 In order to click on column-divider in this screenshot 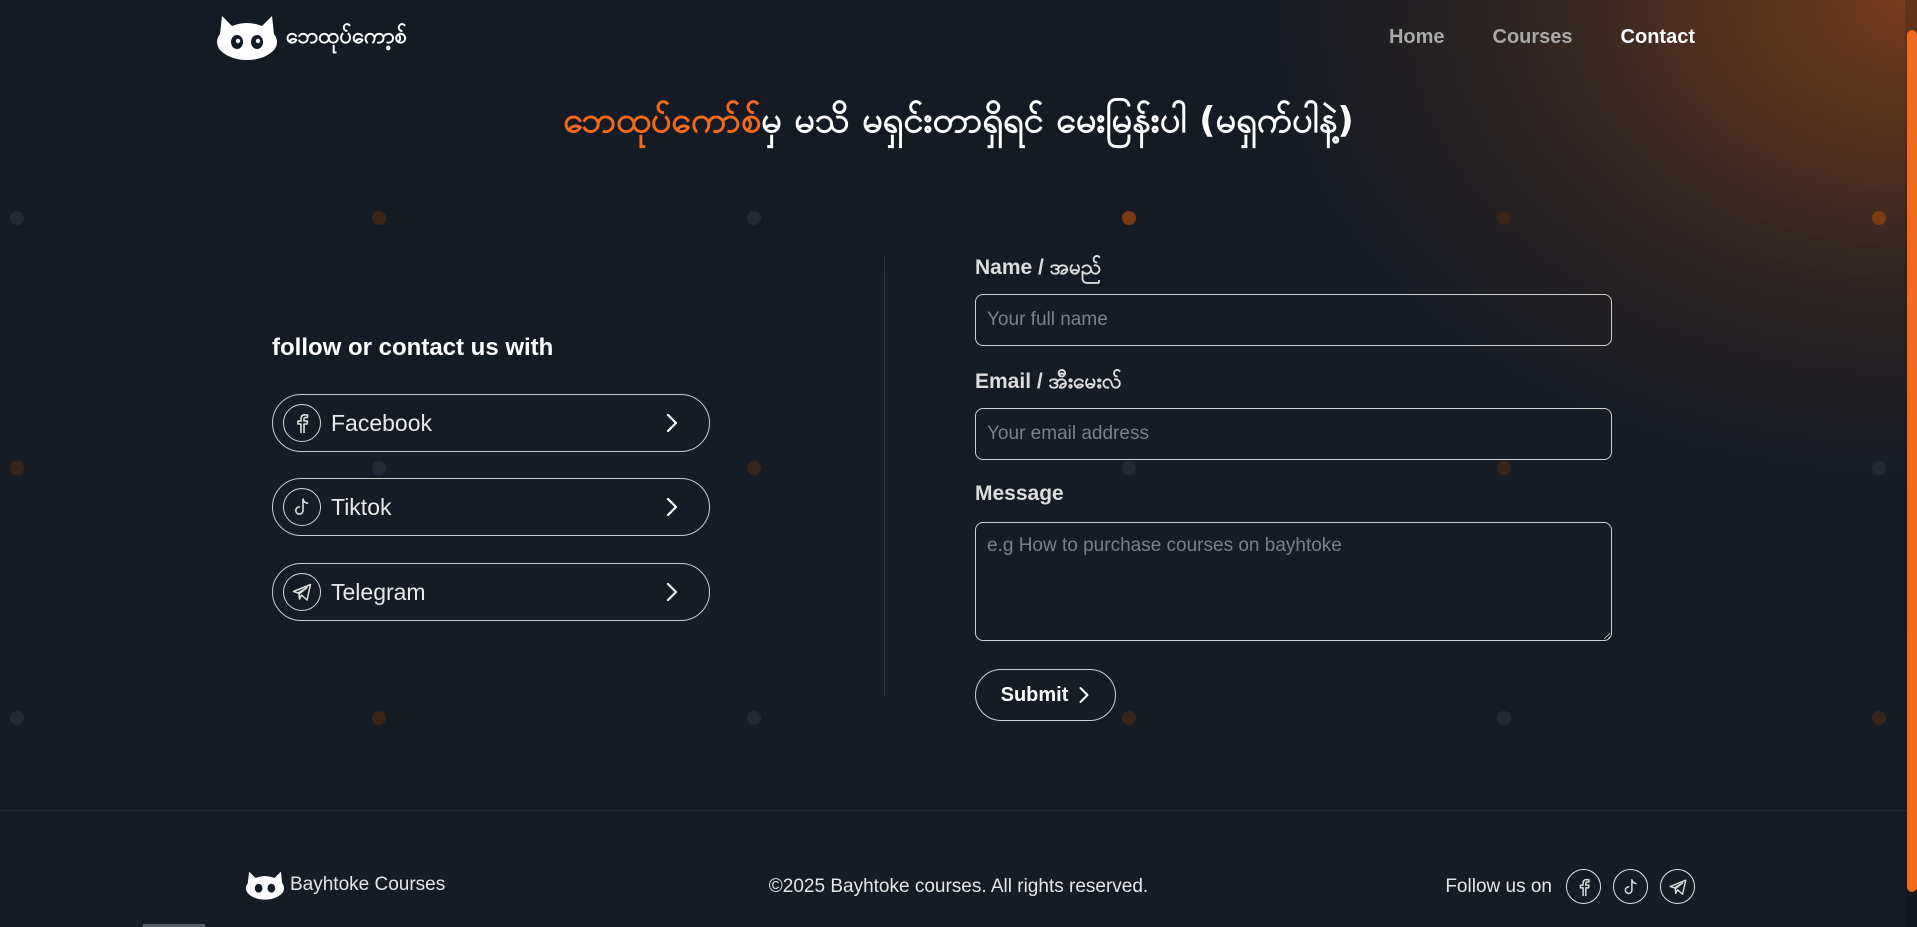, I will do `click(884, 476)`.